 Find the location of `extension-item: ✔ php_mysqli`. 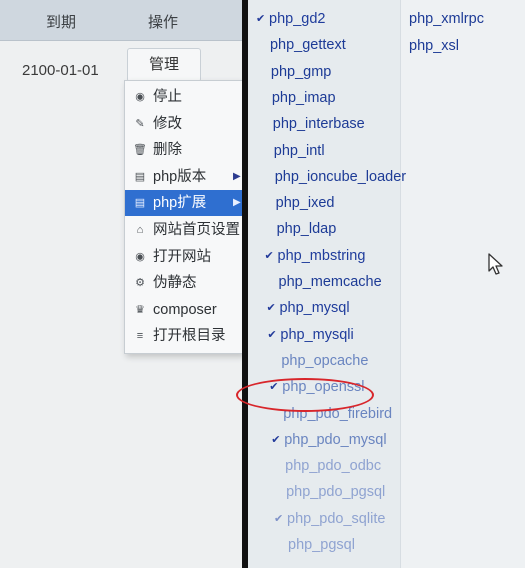

extension-item: ✔ php_mysqli is located at coordinates (342, 335).